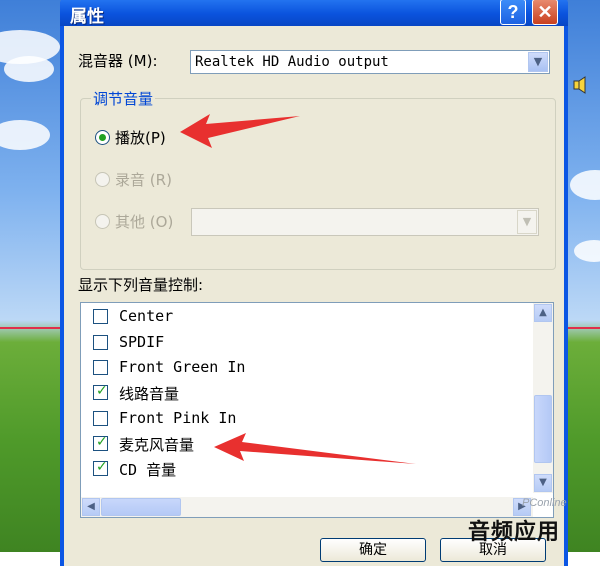 The width and height of the screenshot is (600, 566). Describe the element at coordinates (146, 316) in the screenshot. I see `list-item-label: Center` at that location.